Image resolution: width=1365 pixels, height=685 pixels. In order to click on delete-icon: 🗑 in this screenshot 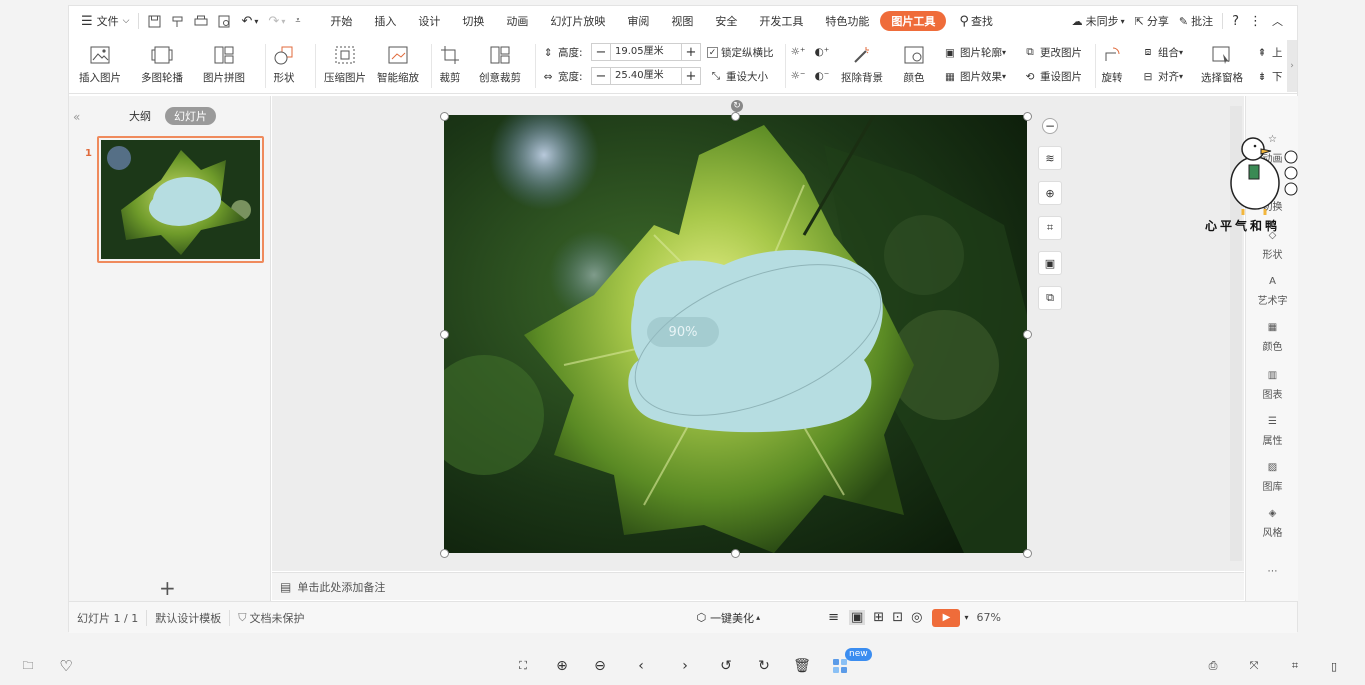, I will do `click(802, 666)`.